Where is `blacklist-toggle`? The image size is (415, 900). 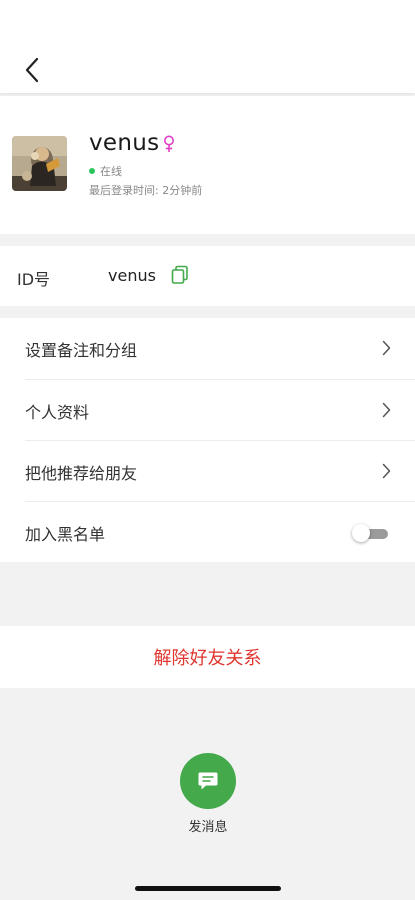
blacklist-toggle is located at coordinates (370, 533).